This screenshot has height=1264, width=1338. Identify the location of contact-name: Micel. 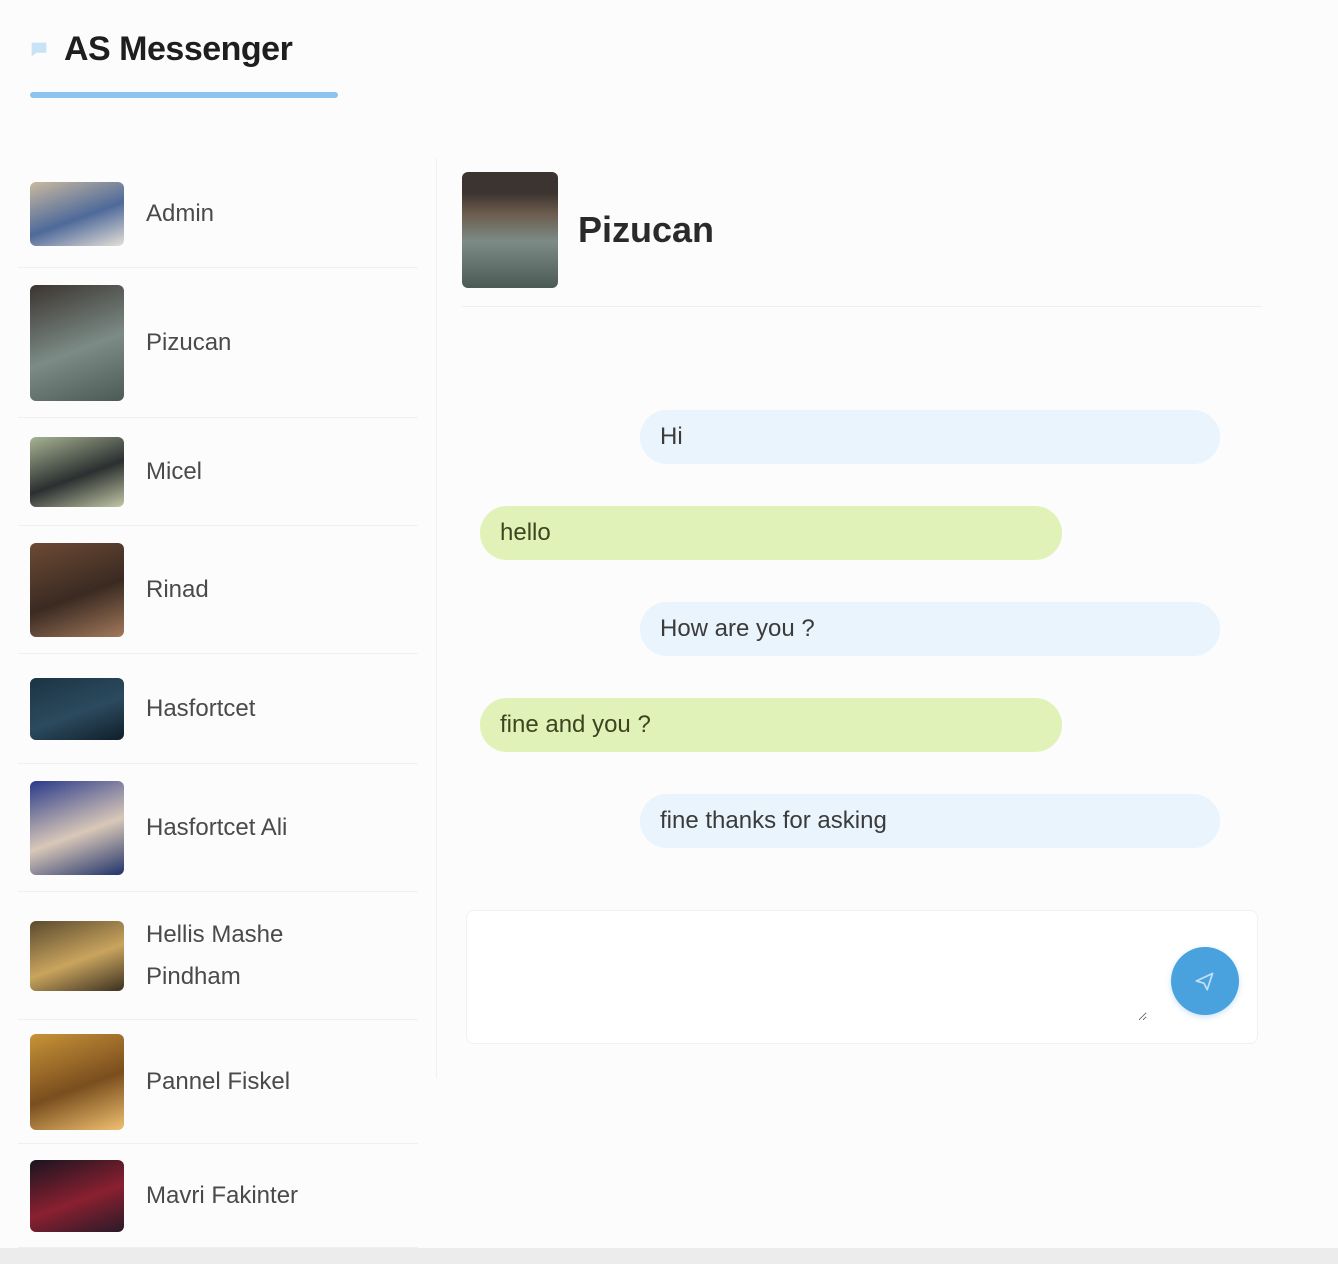
(174, 471).